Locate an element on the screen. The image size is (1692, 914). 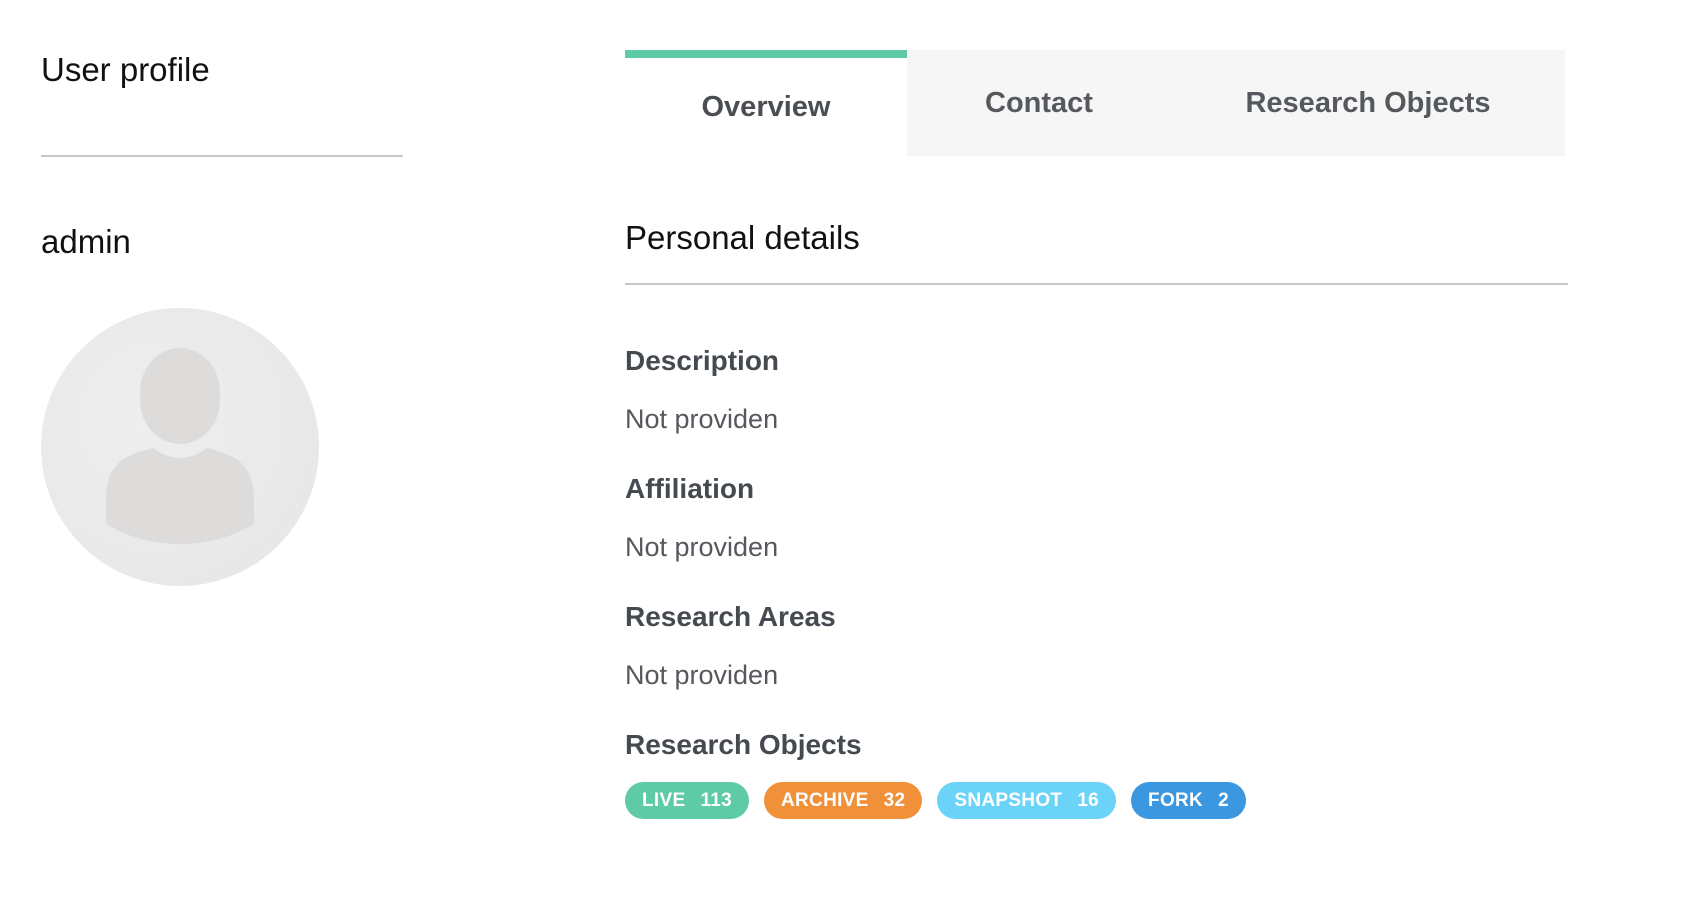
description-label: Description is located at coordinates (702, 360).